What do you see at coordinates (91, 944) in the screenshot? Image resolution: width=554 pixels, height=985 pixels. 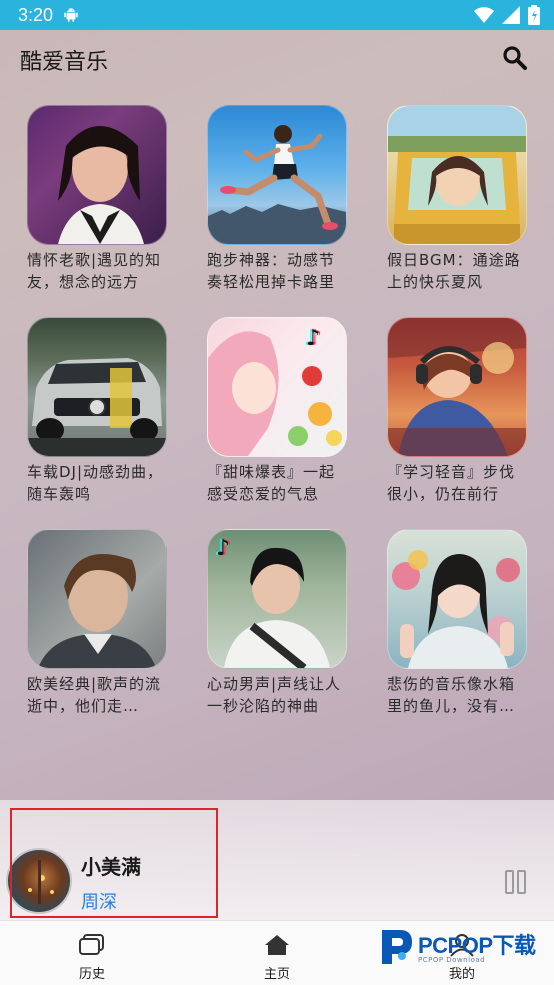 I see `history-icon` at bounding box center [91, 944].